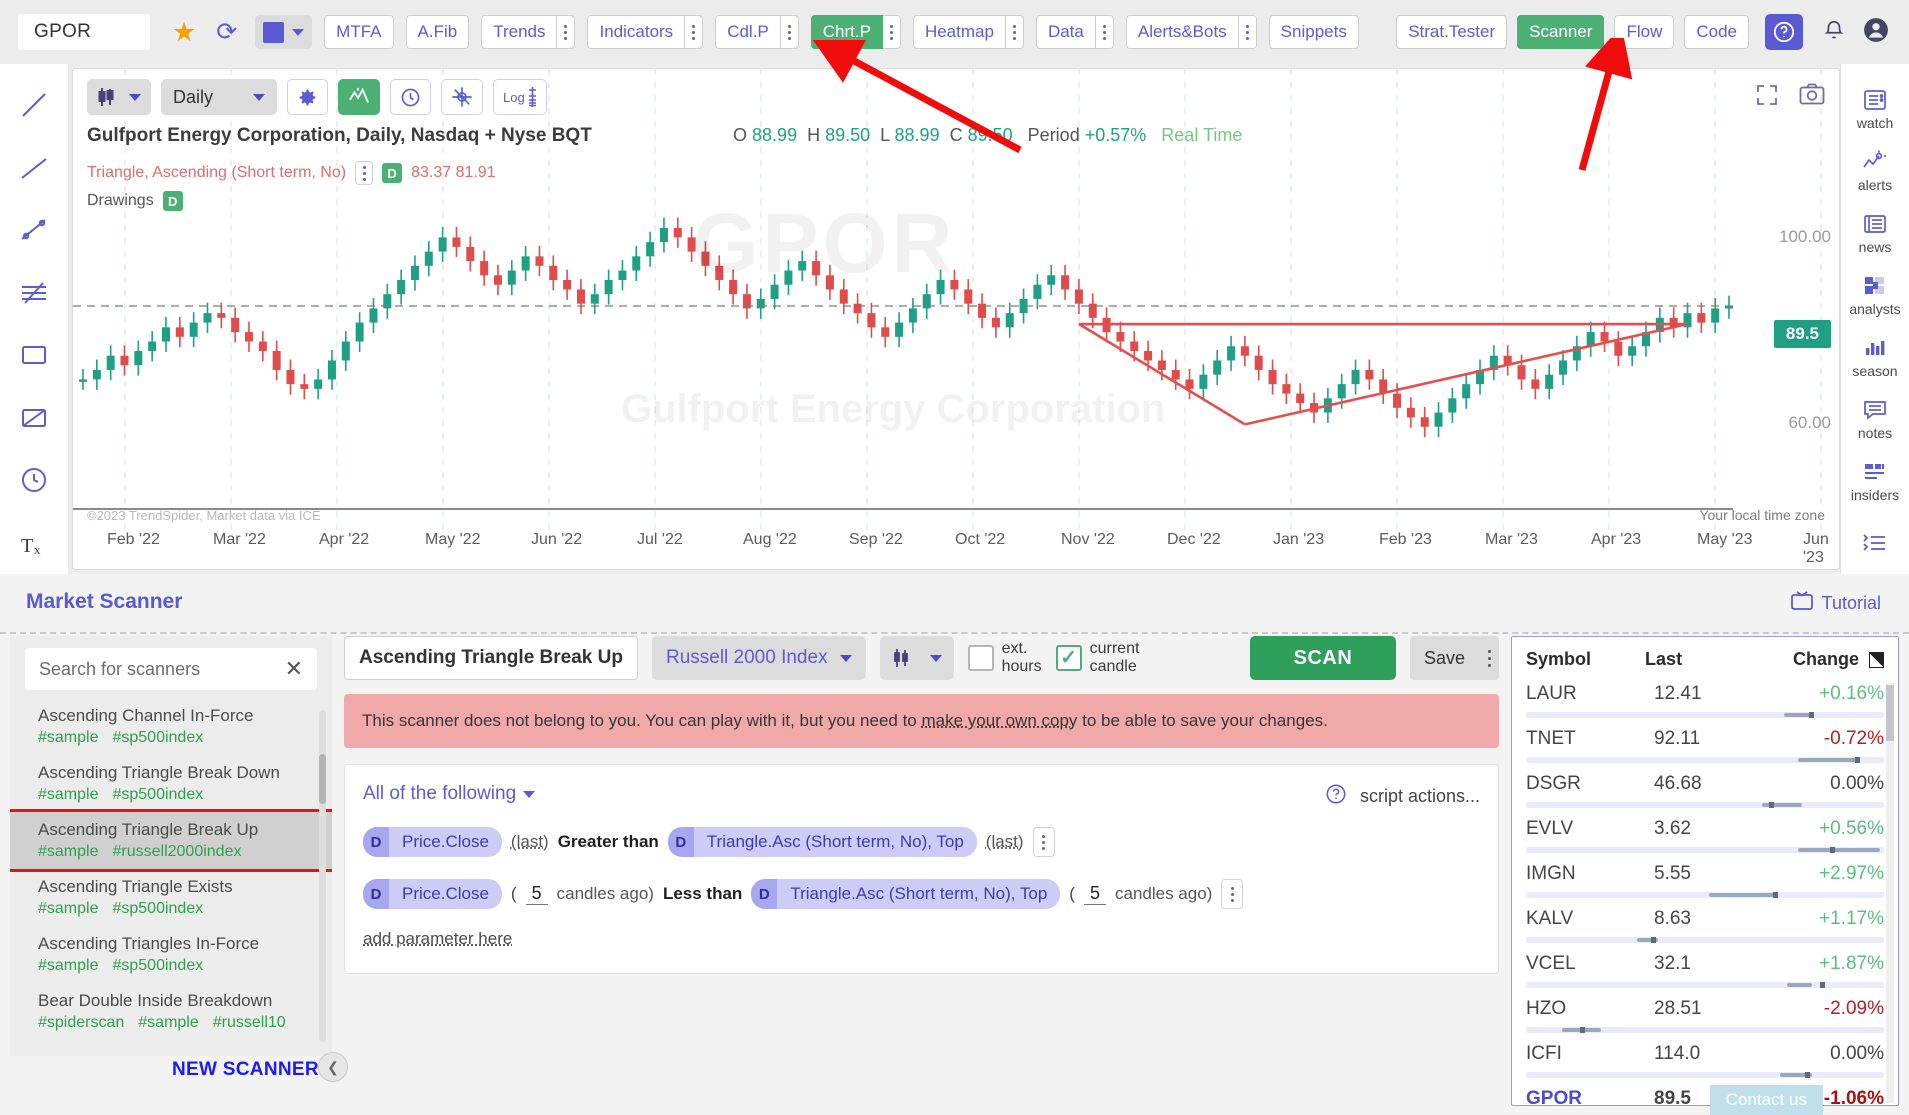 The width and height of the screenshot is (1909, 1115). I want to click on contact-us-button: Contact us, so click(1766, 1100).